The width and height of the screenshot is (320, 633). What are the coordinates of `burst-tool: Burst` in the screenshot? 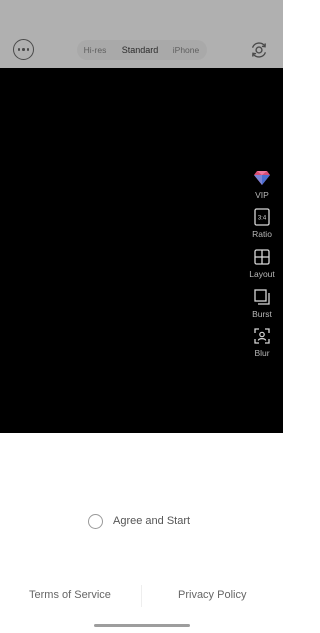 It's located at (262, 307).